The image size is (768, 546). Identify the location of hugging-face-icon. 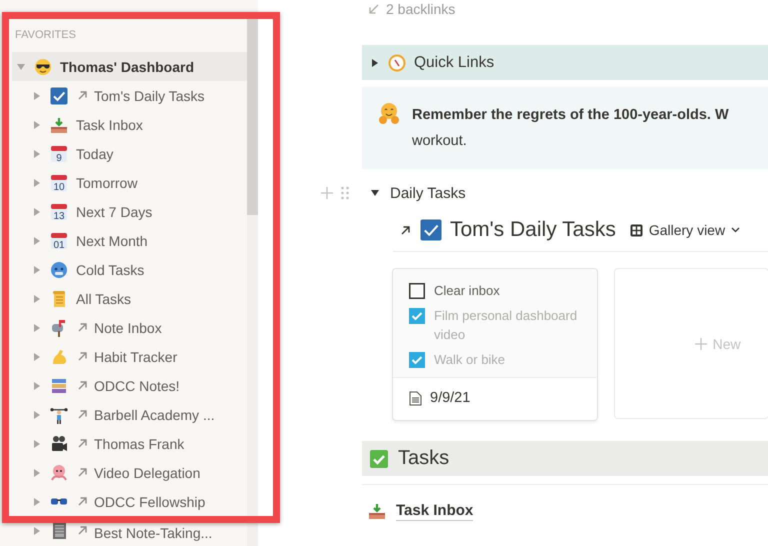
(389, 113).